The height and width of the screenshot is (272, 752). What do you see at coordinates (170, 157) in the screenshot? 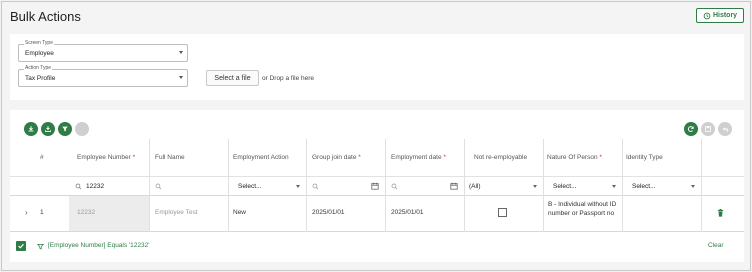
I see `column-header-full-name: Full Name` at bounding box center [170, 157].